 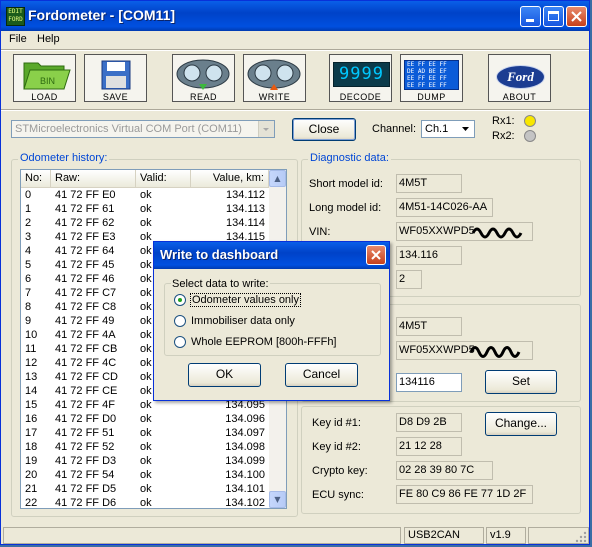 I want to click on list-header: No: Raw: Valid: Value, km:, so click(x=145, y=179).